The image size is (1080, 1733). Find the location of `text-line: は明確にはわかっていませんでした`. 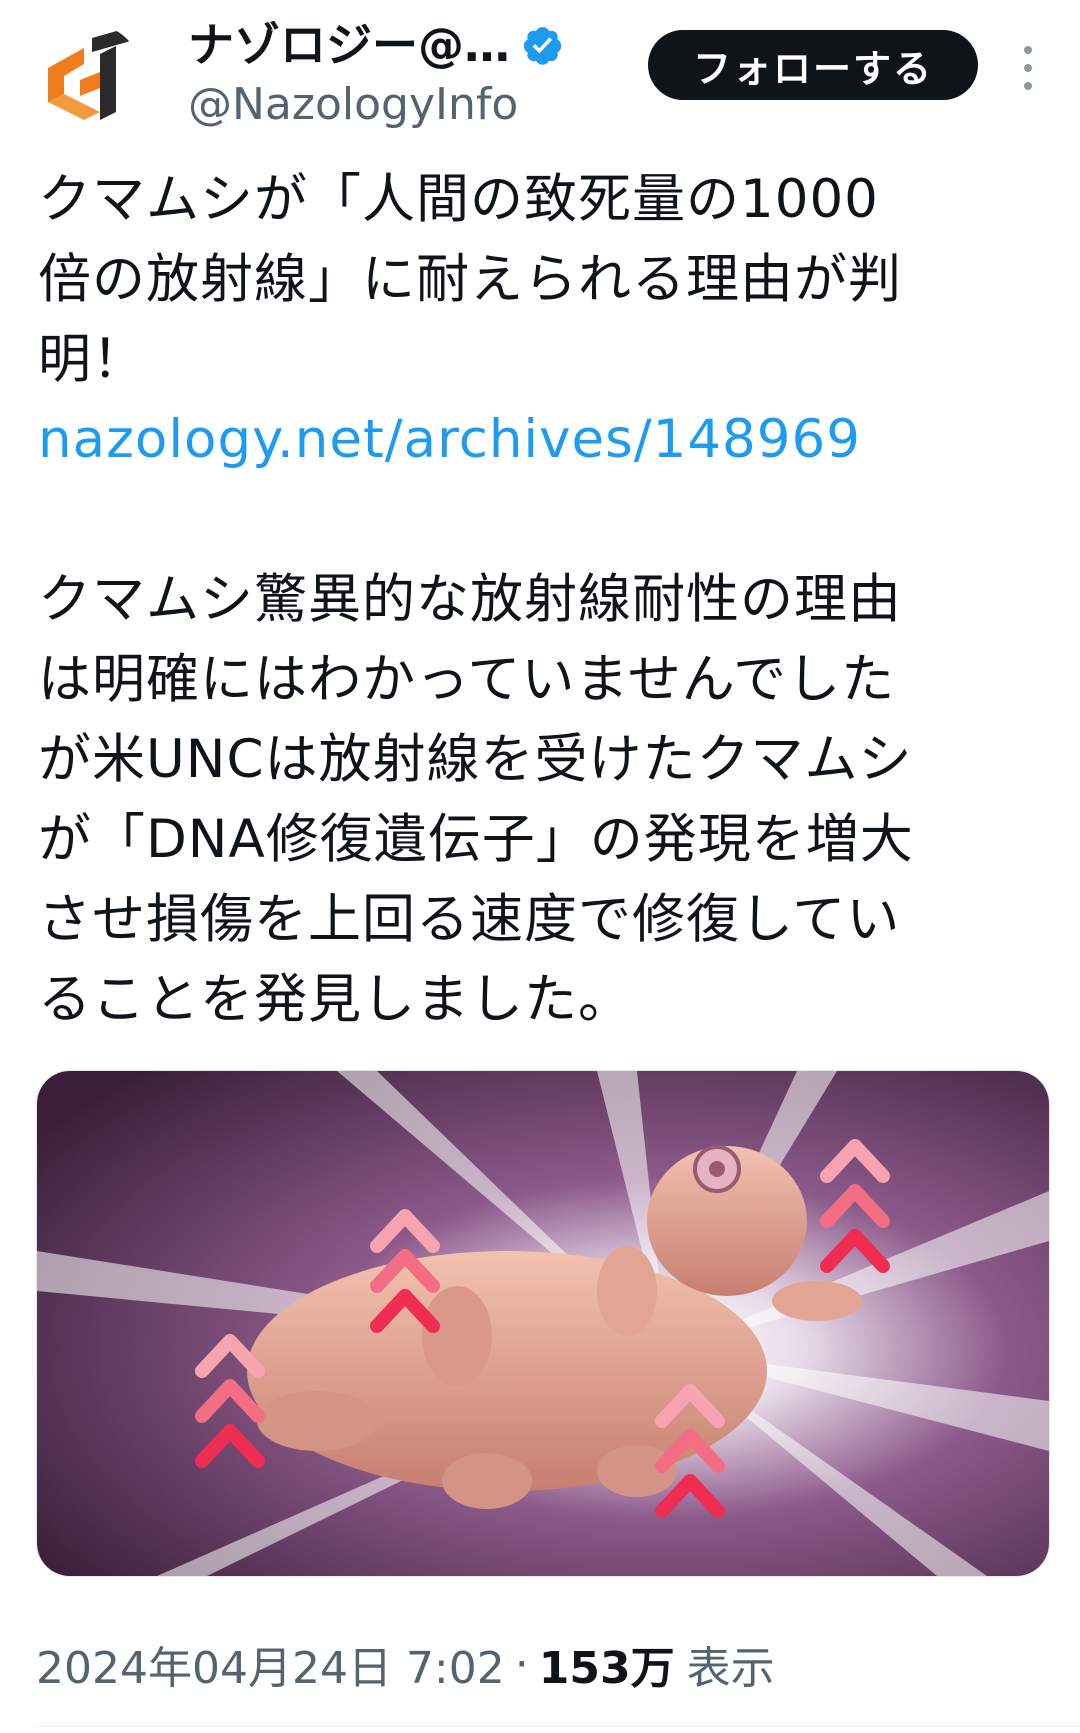

text-line: は明確にはわかっていませんでした is located at coordinates (467, 679).